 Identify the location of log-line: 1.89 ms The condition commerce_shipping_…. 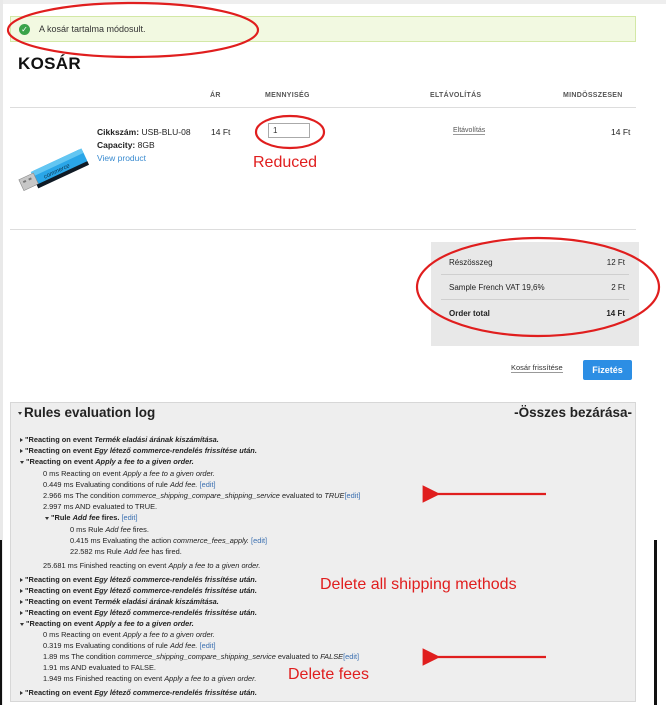
(201, 656).